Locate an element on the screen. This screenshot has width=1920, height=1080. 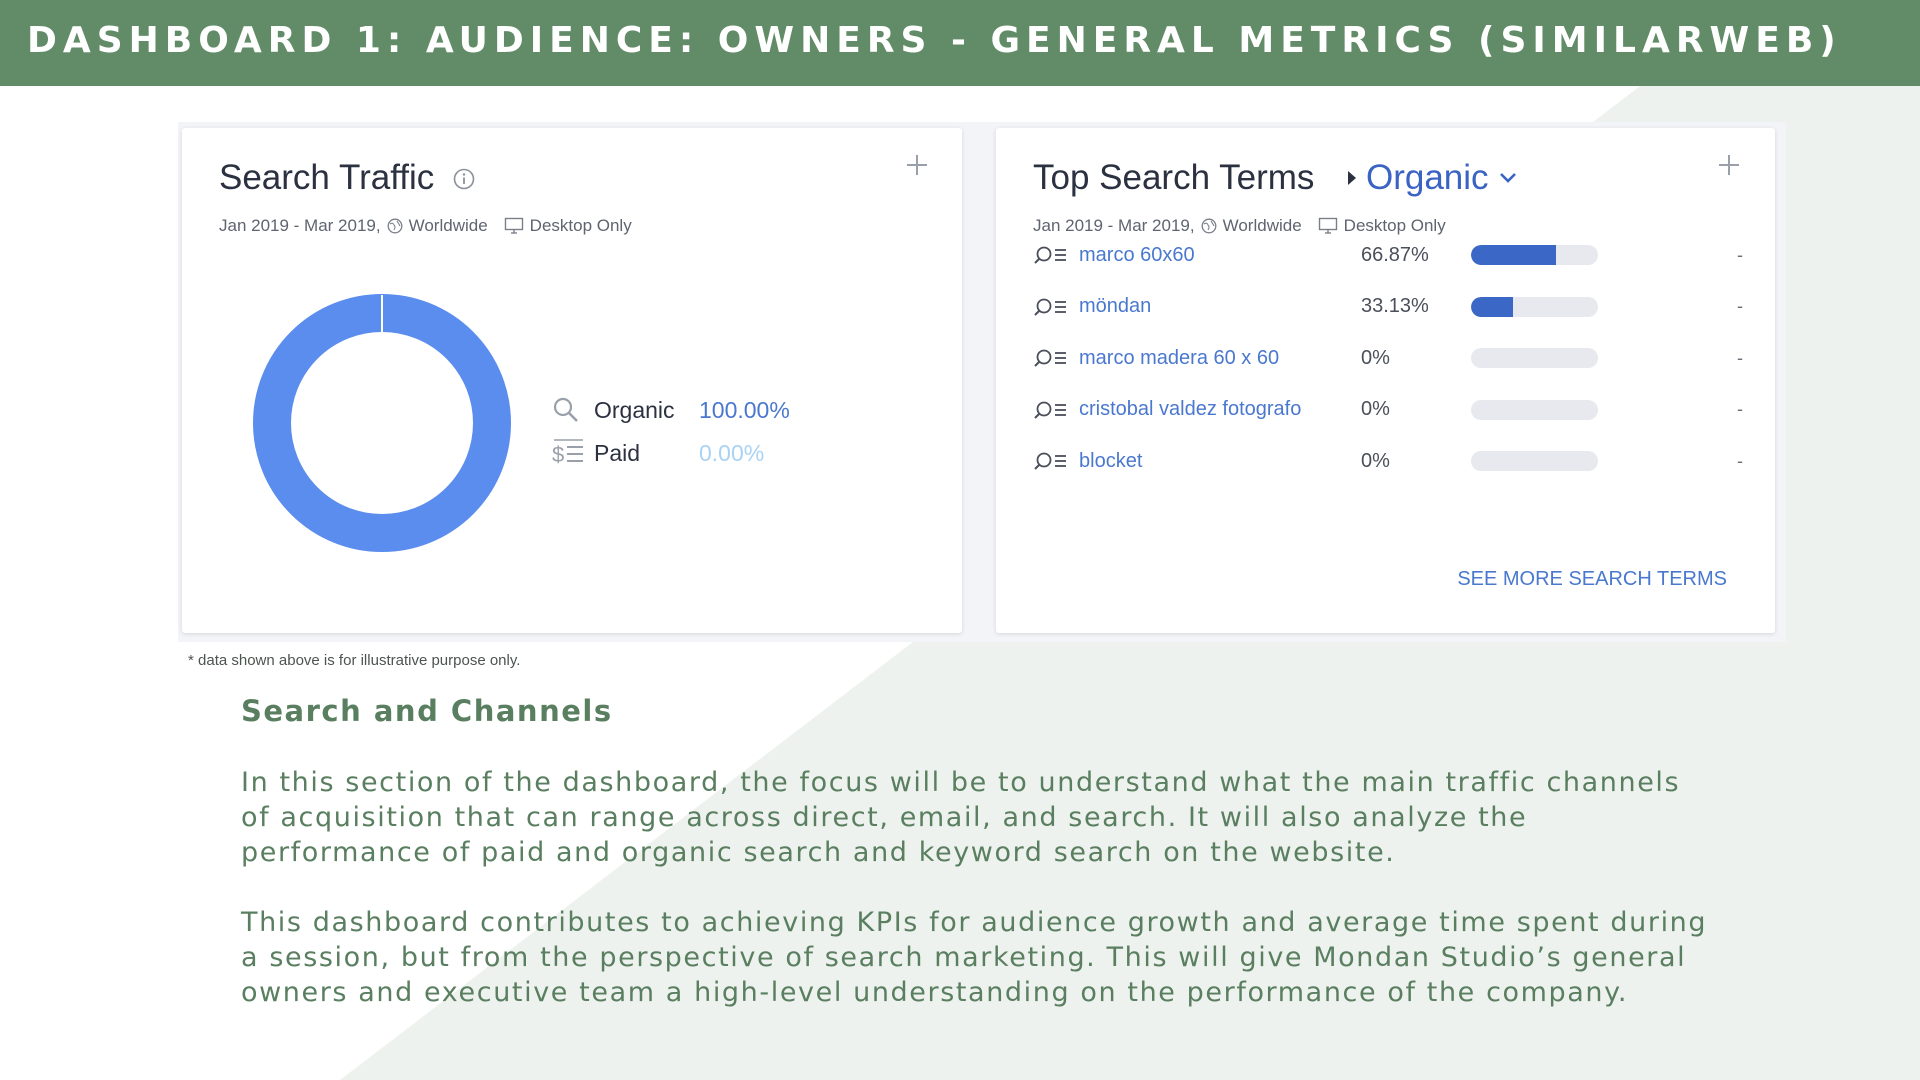
search-term-name: blocket is located at coordinates (1220, 461).